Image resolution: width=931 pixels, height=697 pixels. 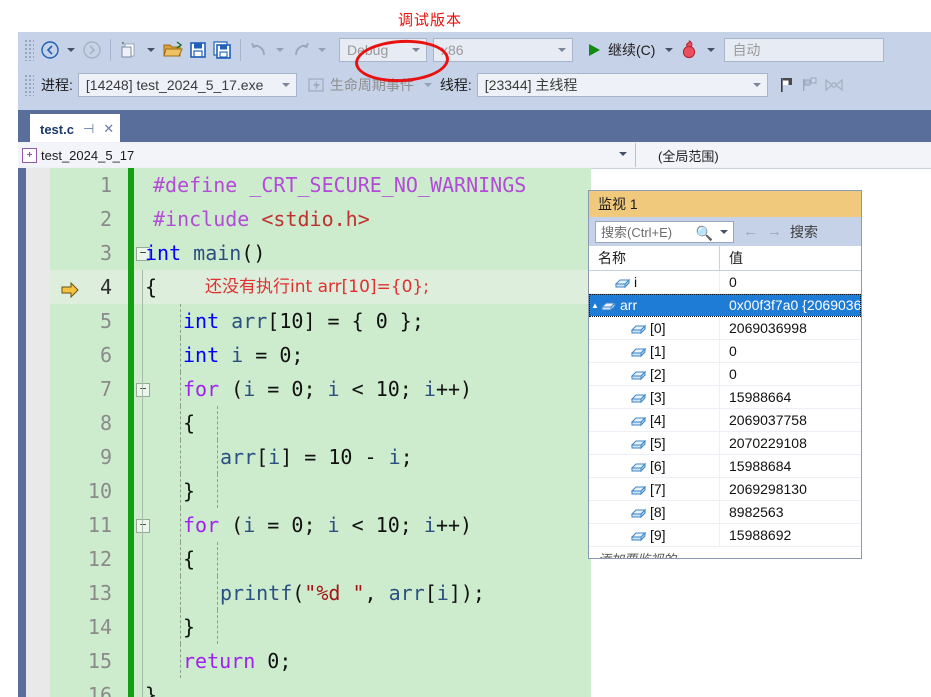 What do you see at coordinates (108, 129) in the screenshot?
I see `close-icon: ✕` at bounding box center [108, 129].